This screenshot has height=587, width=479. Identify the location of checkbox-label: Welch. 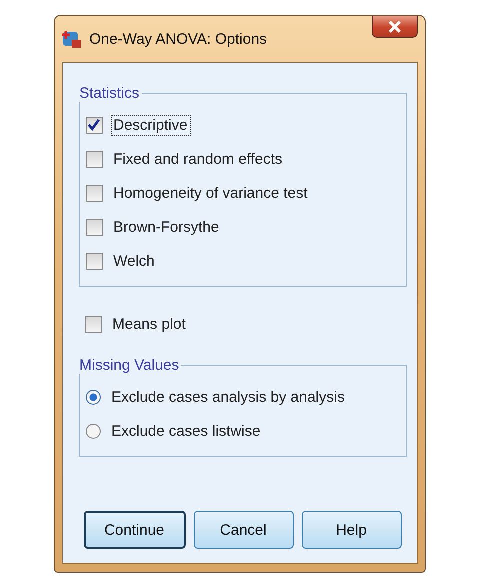
(134, 261).